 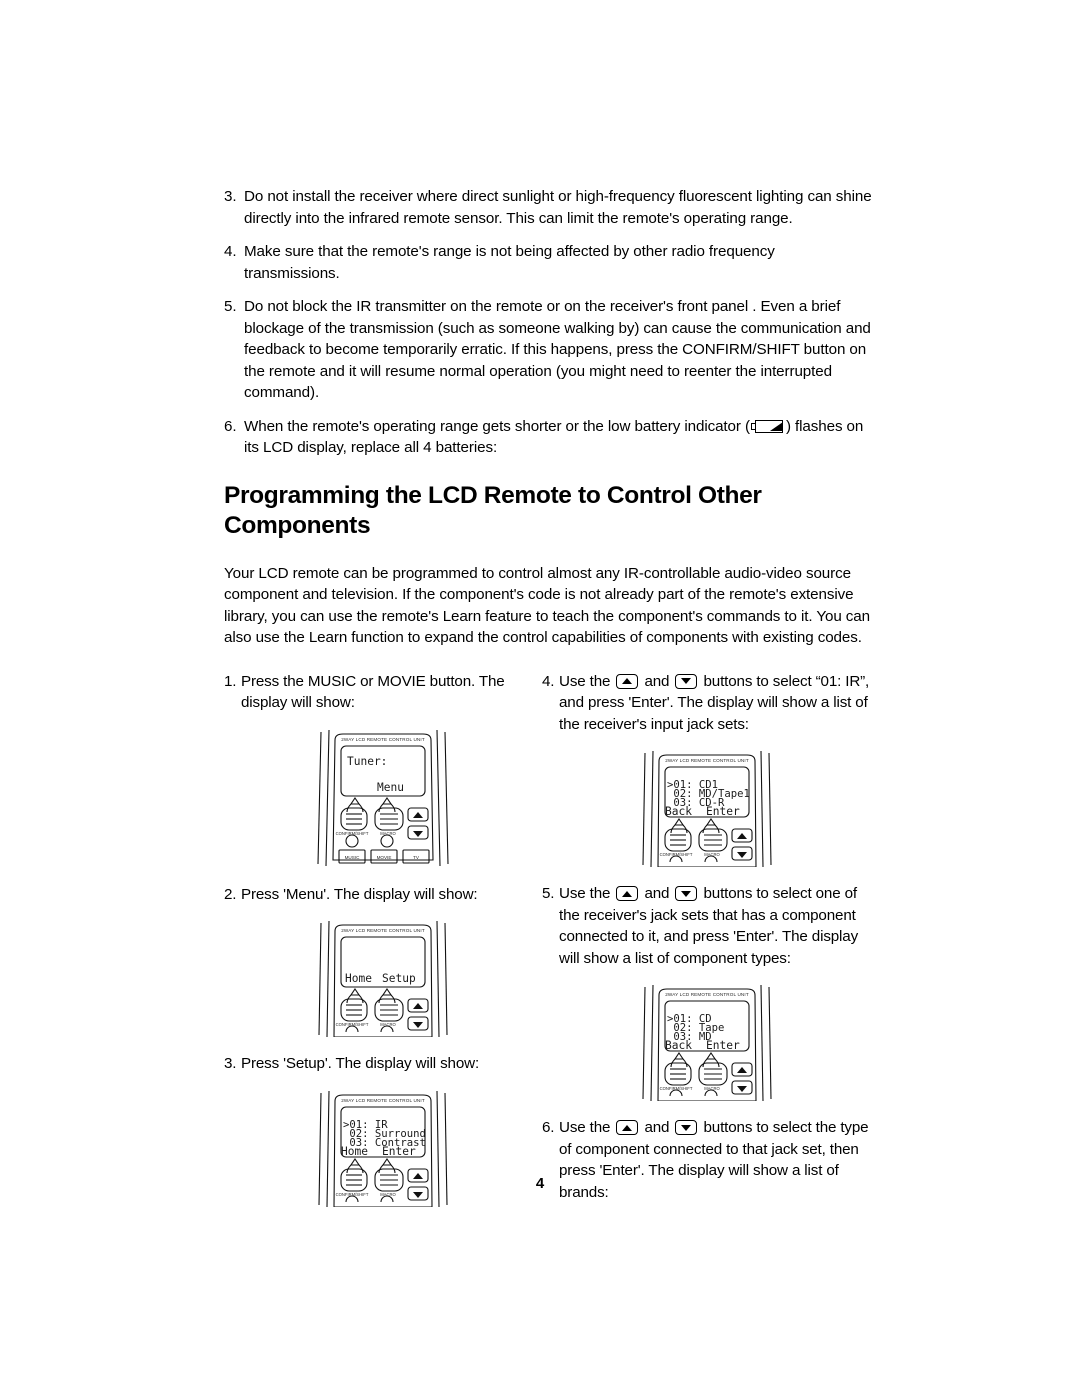 I want to click on remote-svg: 2WAY LCD REMOTE CONTROL UNIT Home Setup, so click(x=383, y=978).